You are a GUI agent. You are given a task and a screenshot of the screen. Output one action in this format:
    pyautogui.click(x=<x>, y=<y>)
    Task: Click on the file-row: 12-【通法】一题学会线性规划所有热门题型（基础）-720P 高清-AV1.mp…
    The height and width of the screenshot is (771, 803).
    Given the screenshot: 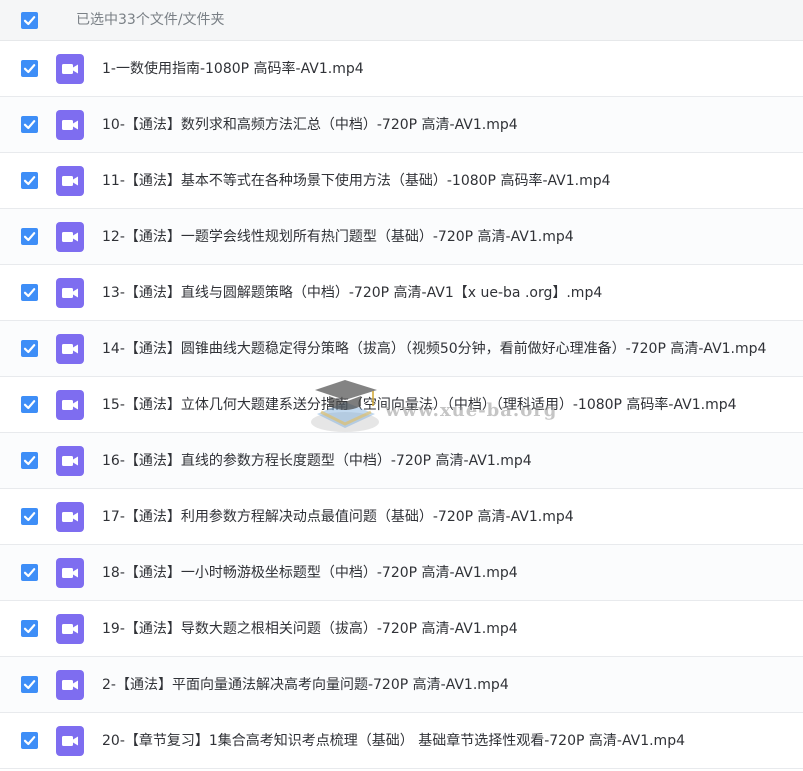 What is the action you would take?
    pyautogui.click(x=401, y=237)
    